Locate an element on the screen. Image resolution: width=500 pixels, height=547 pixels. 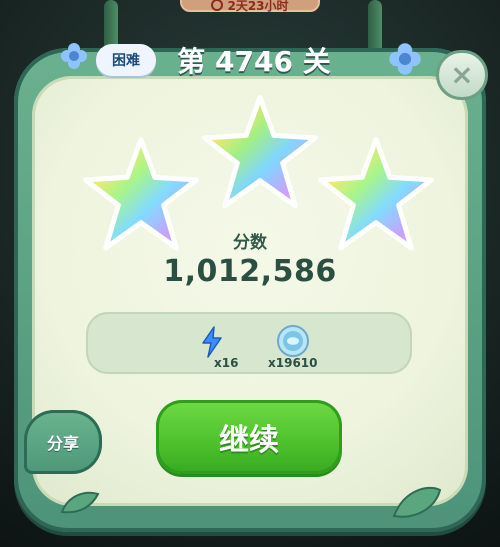
lightning-count: x16 is located at coordinates (226, 363).